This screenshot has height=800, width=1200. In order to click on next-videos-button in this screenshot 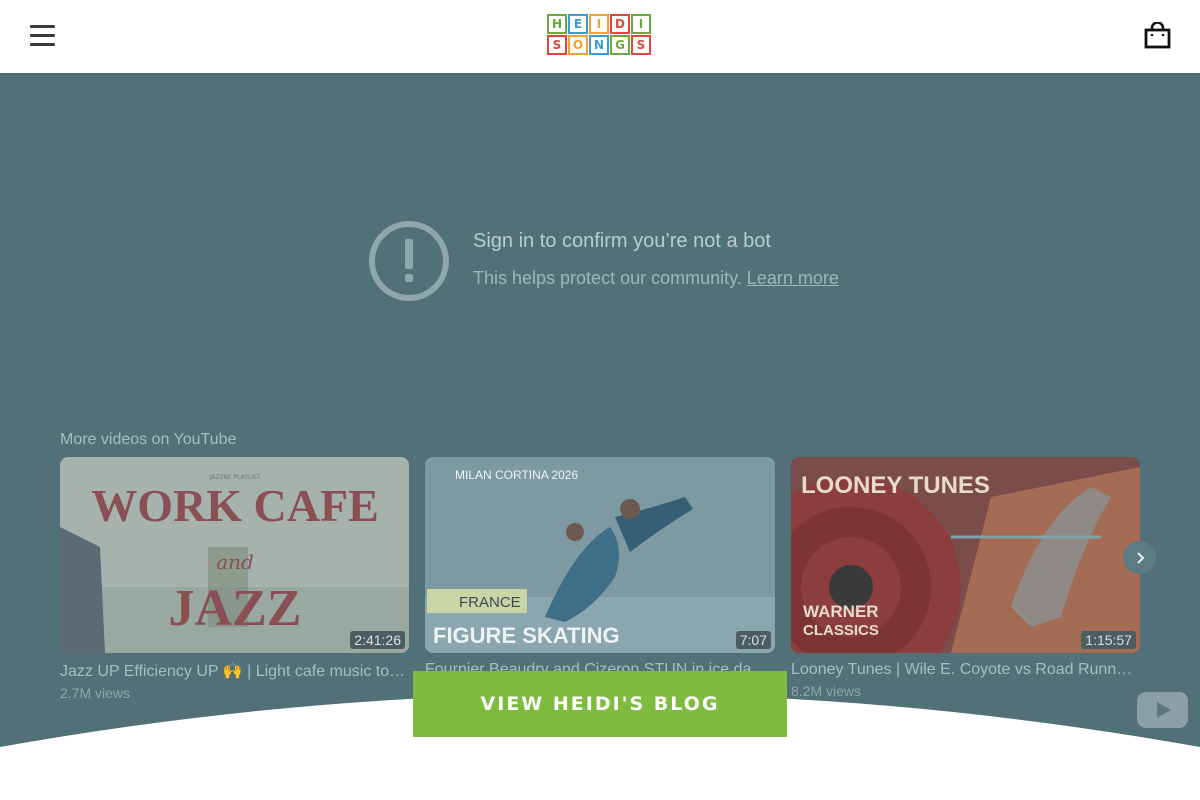, I will do `click(1139, 557)`.